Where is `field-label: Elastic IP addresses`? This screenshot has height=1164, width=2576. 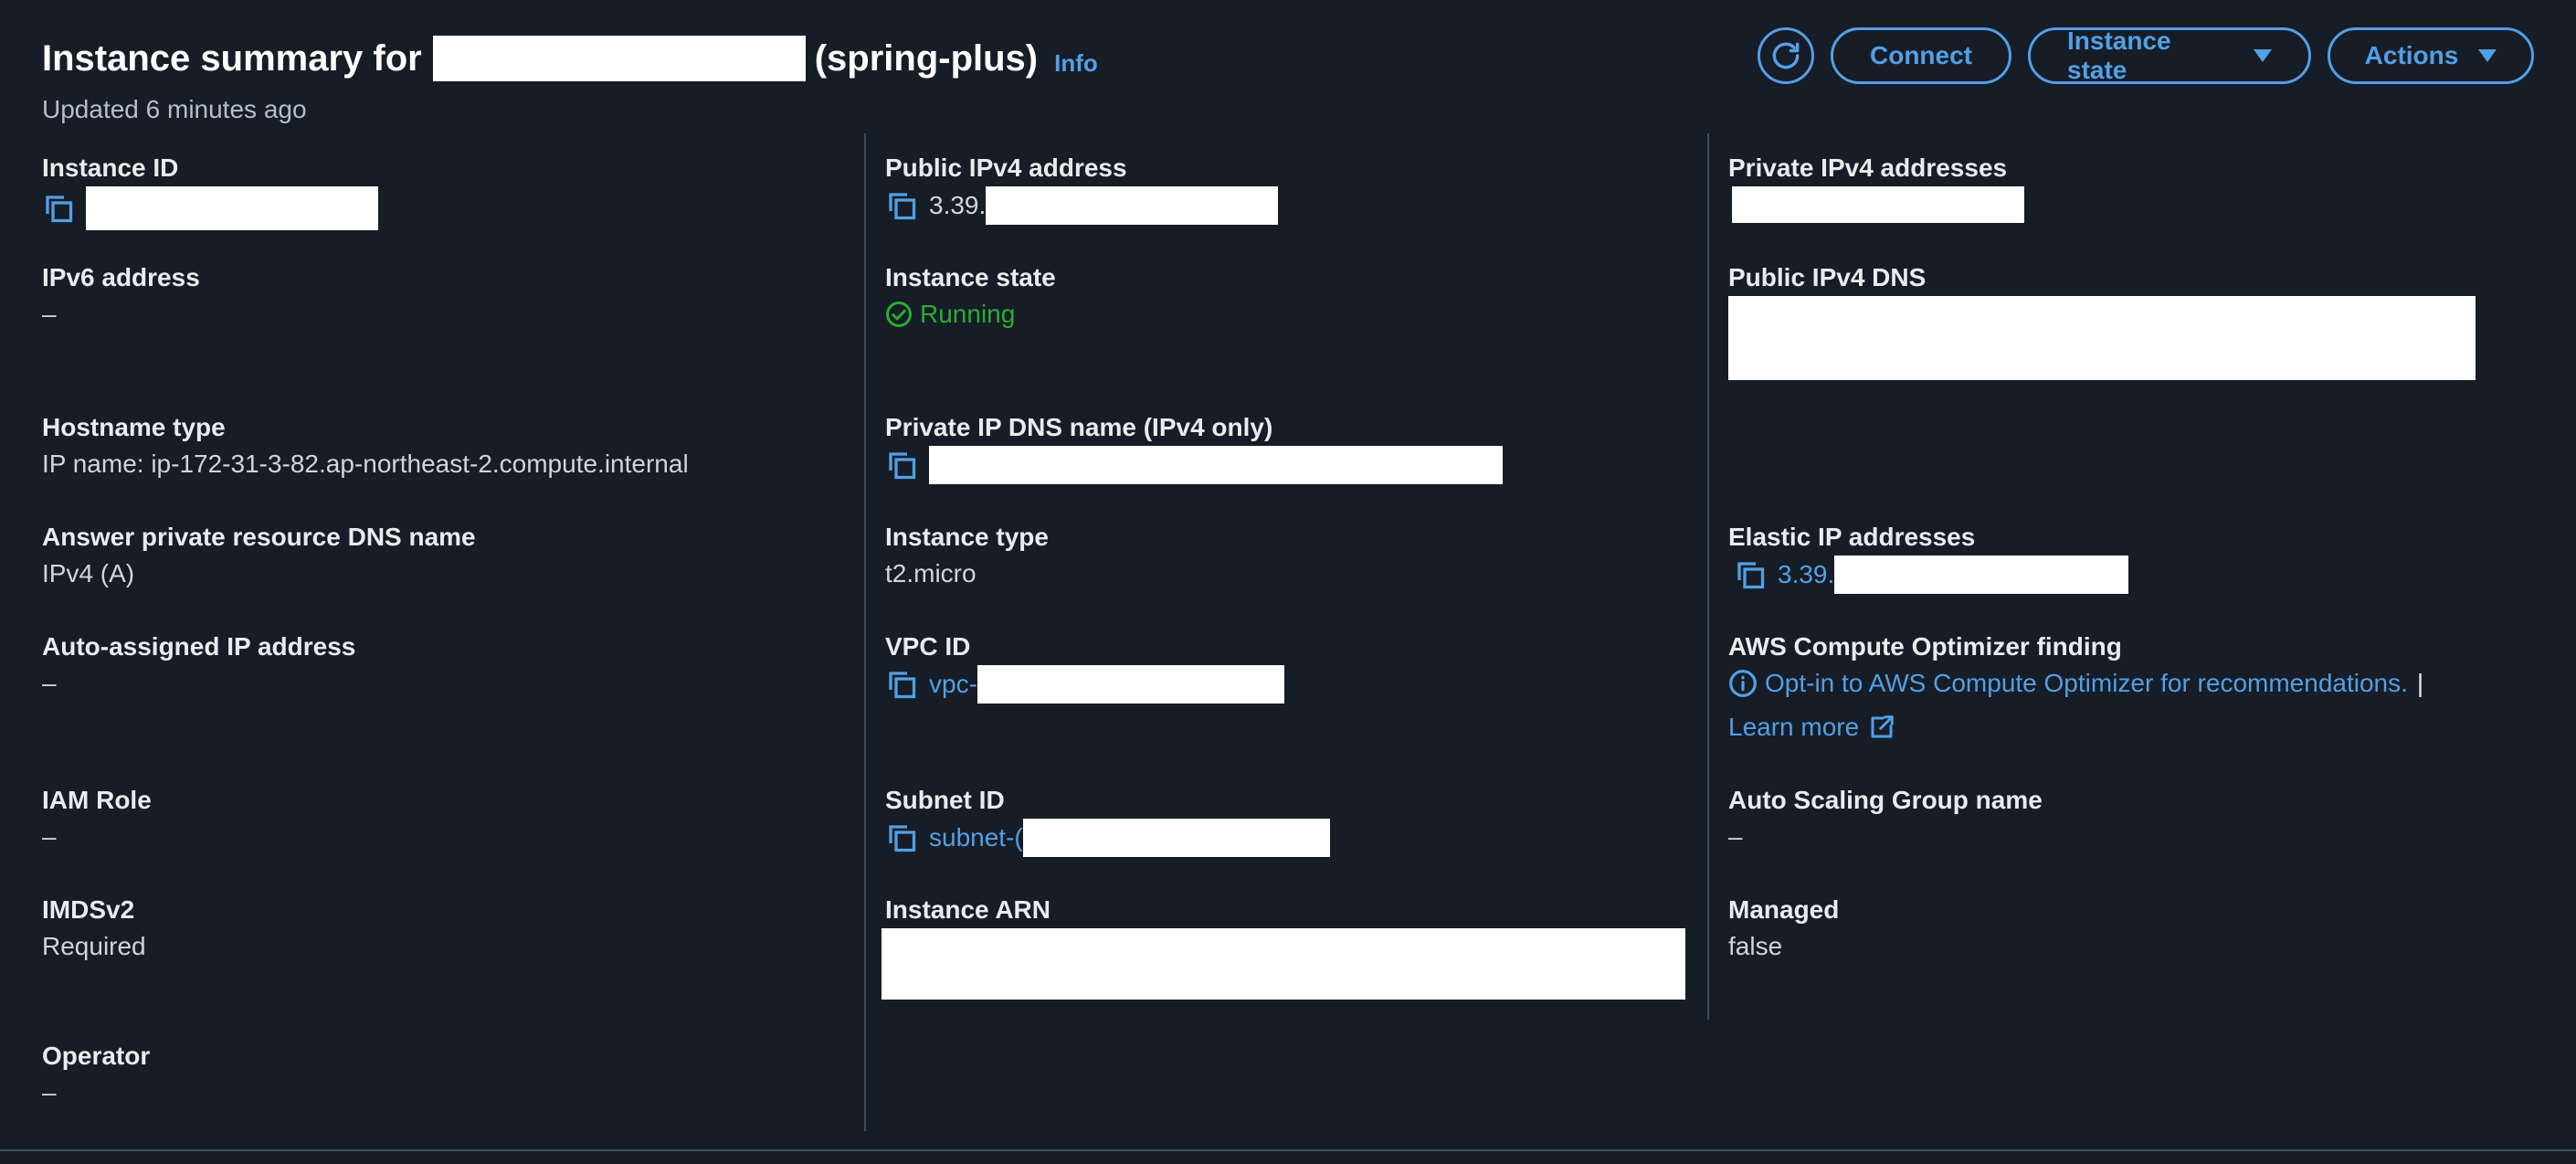 field-label: Elastic IP addresses is located at coordinates (1852, 537).